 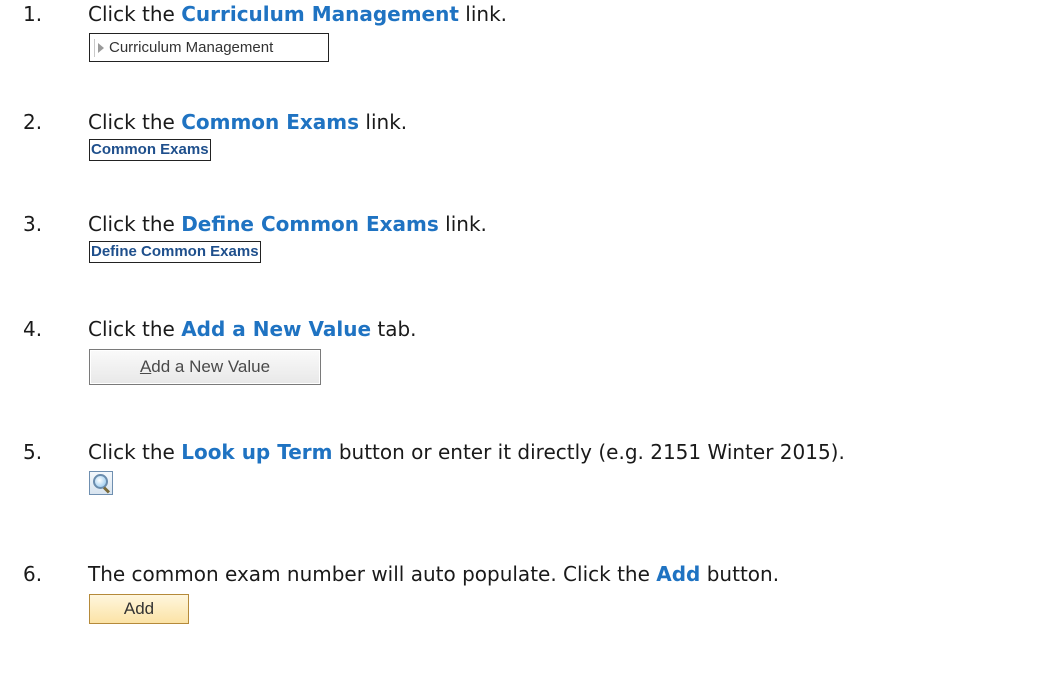 I want to click on step-instruction: Click the Add a New Value tab., so click(x=252, y=329).